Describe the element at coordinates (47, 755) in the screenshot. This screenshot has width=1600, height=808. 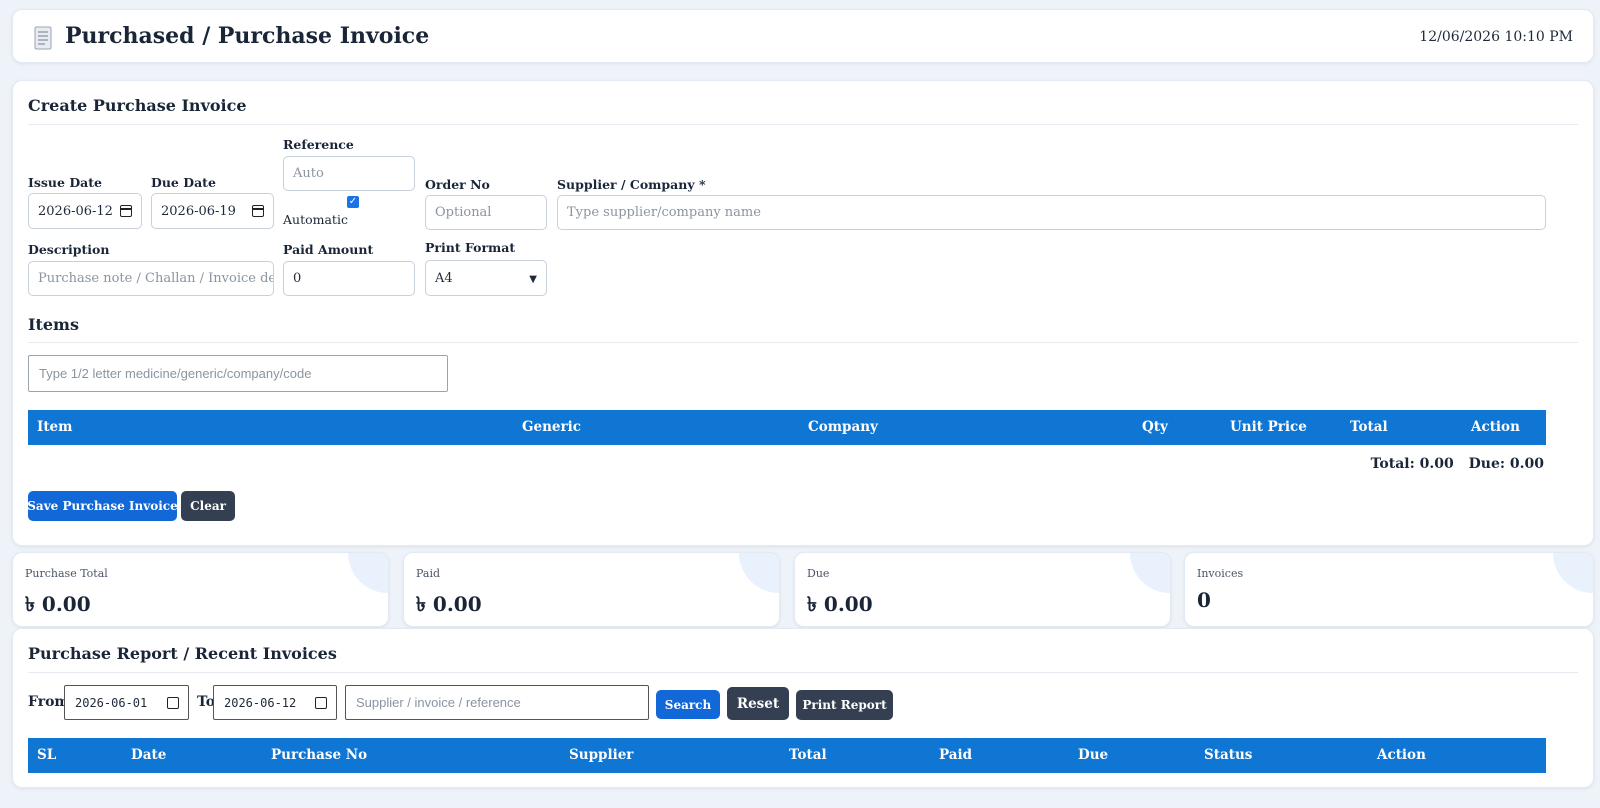
I see `col-sl: SL` at that location.